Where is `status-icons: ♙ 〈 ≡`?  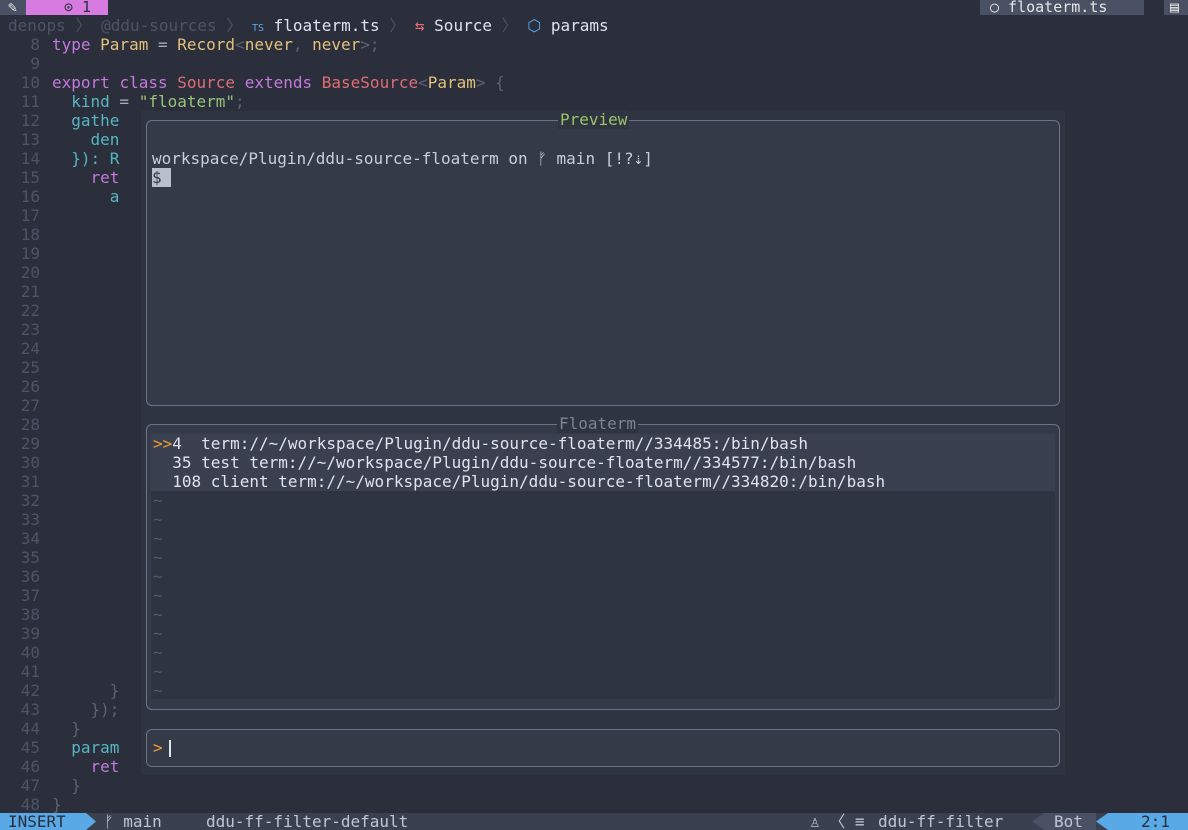 status-icons: ♙ 〈 ≡ is located at coordinates (837, 821).